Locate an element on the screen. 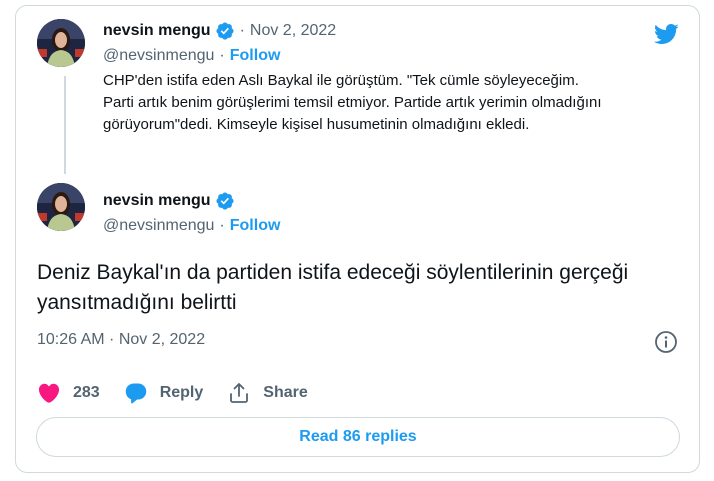 The height and width of the screenshot is (481, 714). quoted-handle-row: @nevsinmengu · Follow is located at coordinates (191, 56).